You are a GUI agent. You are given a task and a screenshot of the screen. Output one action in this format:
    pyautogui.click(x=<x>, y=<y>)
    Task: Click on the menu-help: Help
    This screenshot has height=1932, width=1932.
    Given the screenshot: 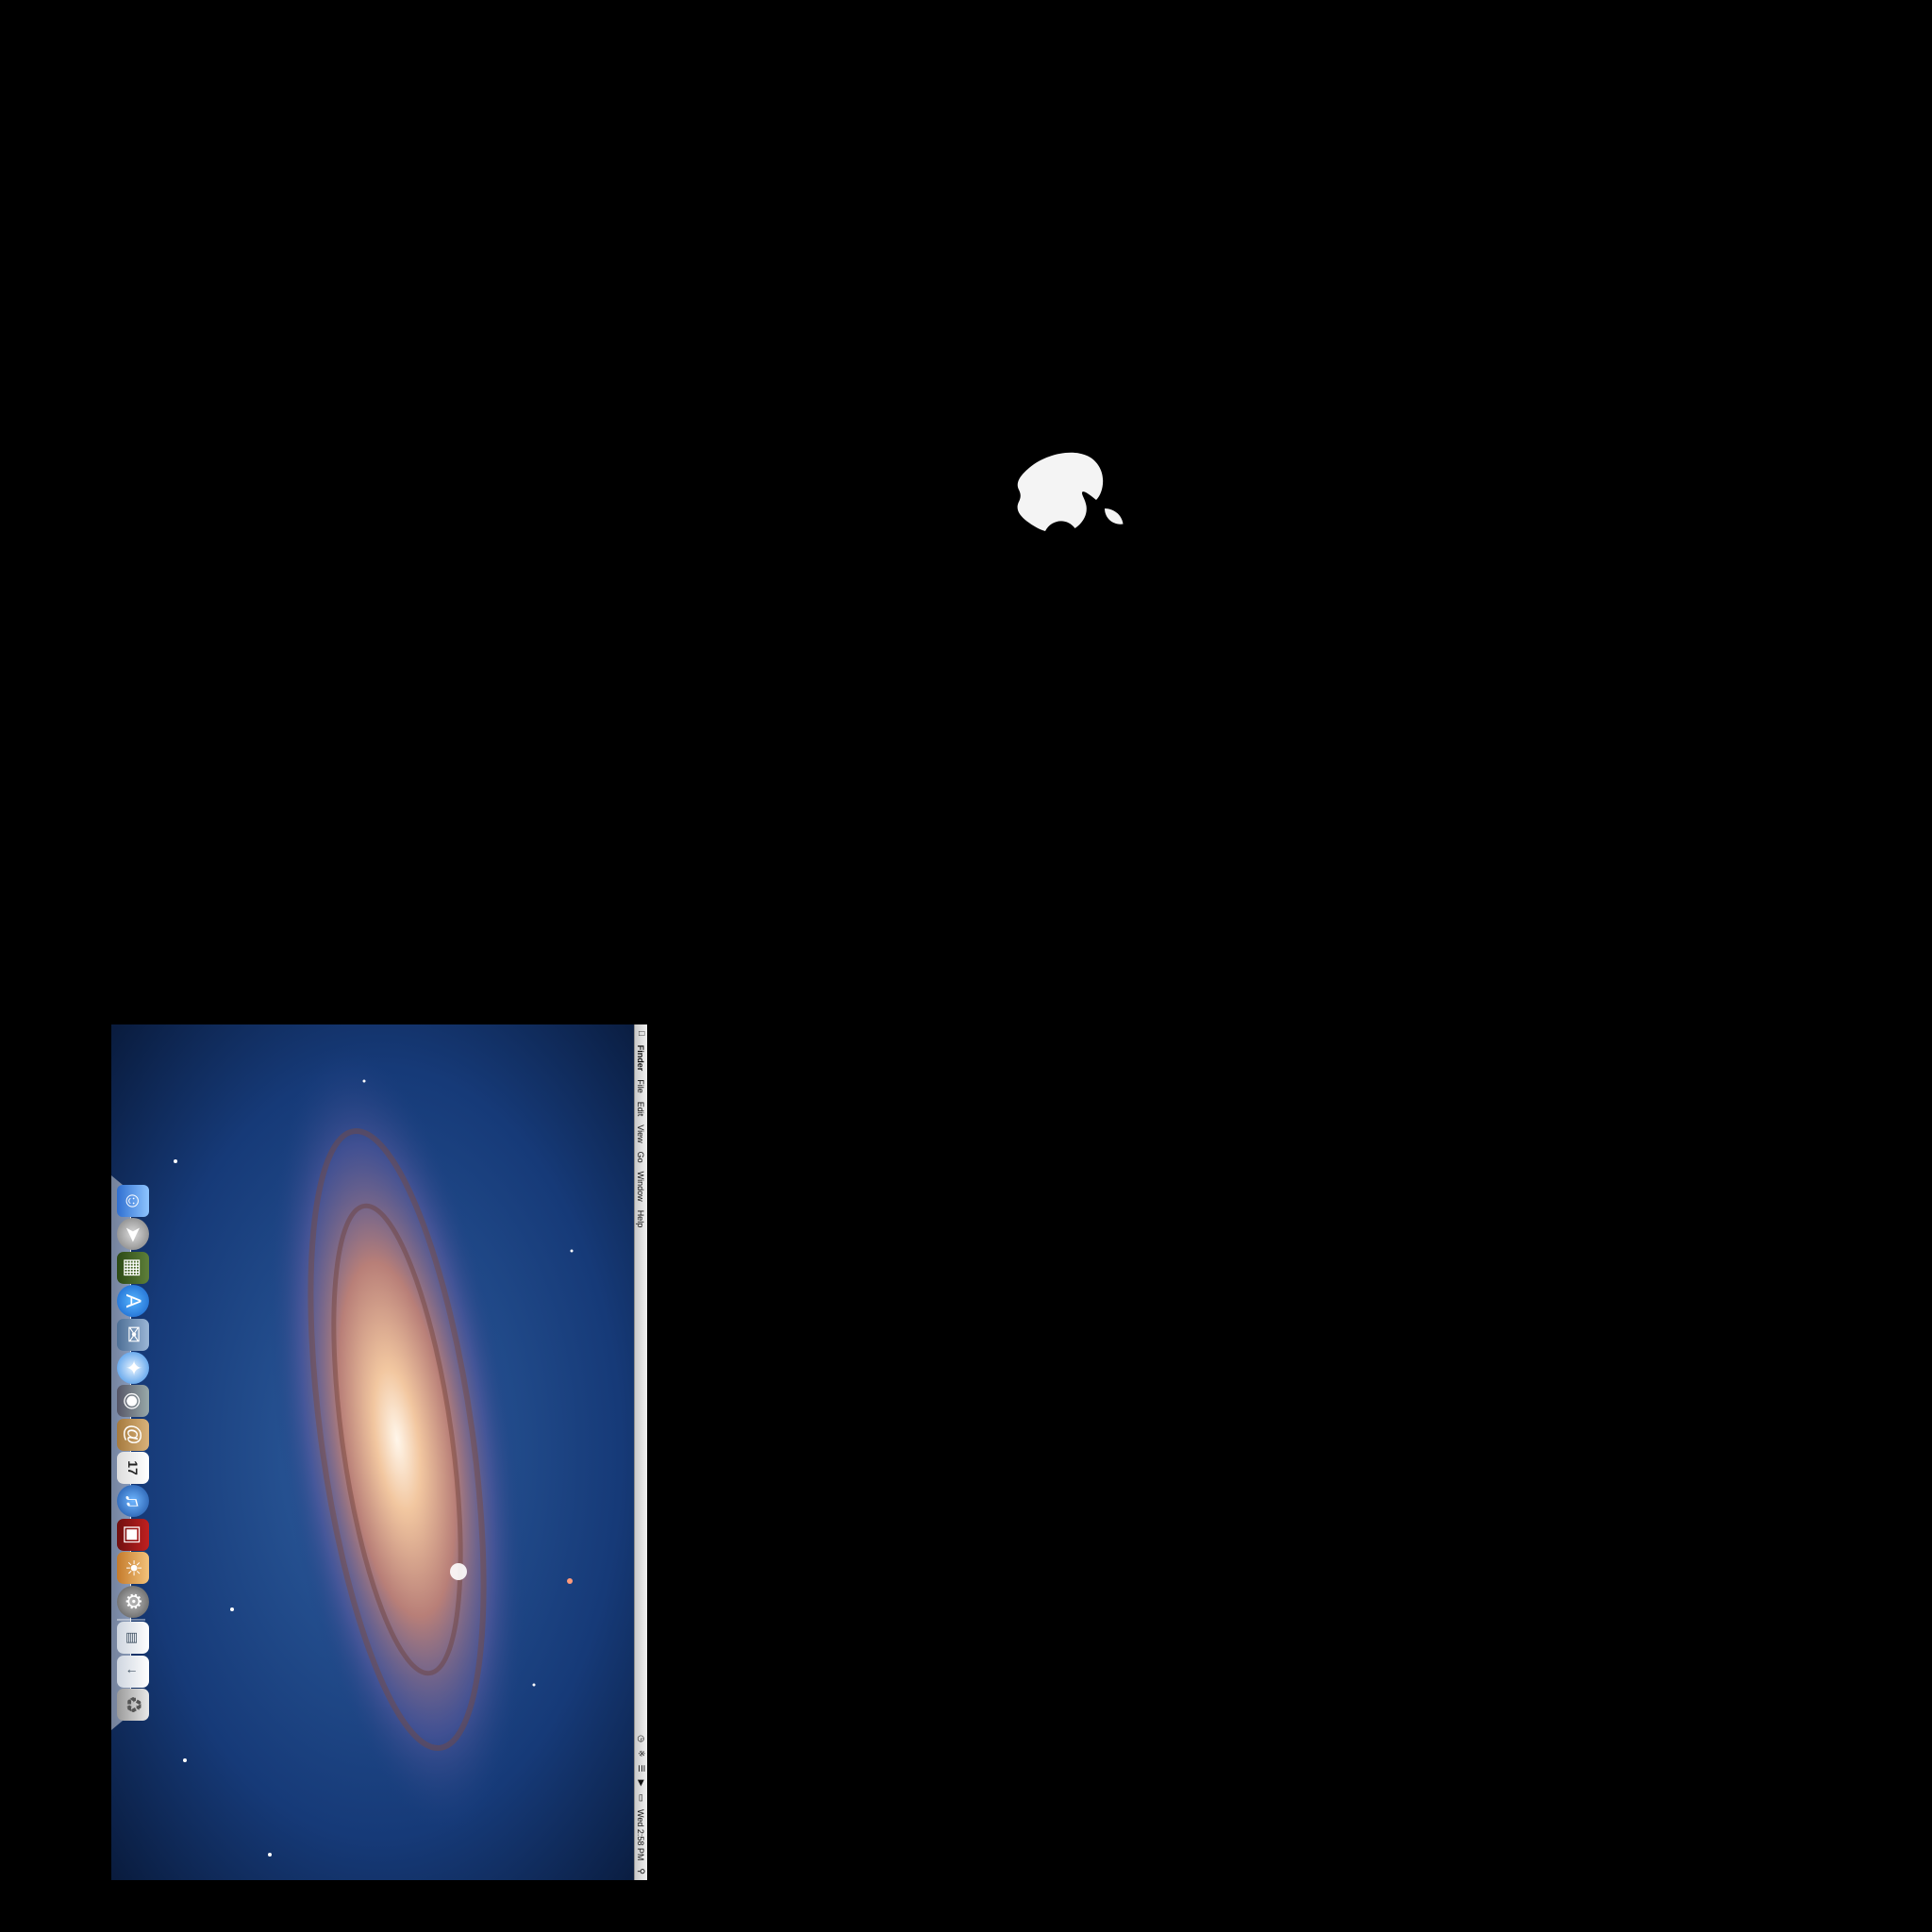 What is the action you would take?
    pyautogui.click(x=642, y=1219)
    